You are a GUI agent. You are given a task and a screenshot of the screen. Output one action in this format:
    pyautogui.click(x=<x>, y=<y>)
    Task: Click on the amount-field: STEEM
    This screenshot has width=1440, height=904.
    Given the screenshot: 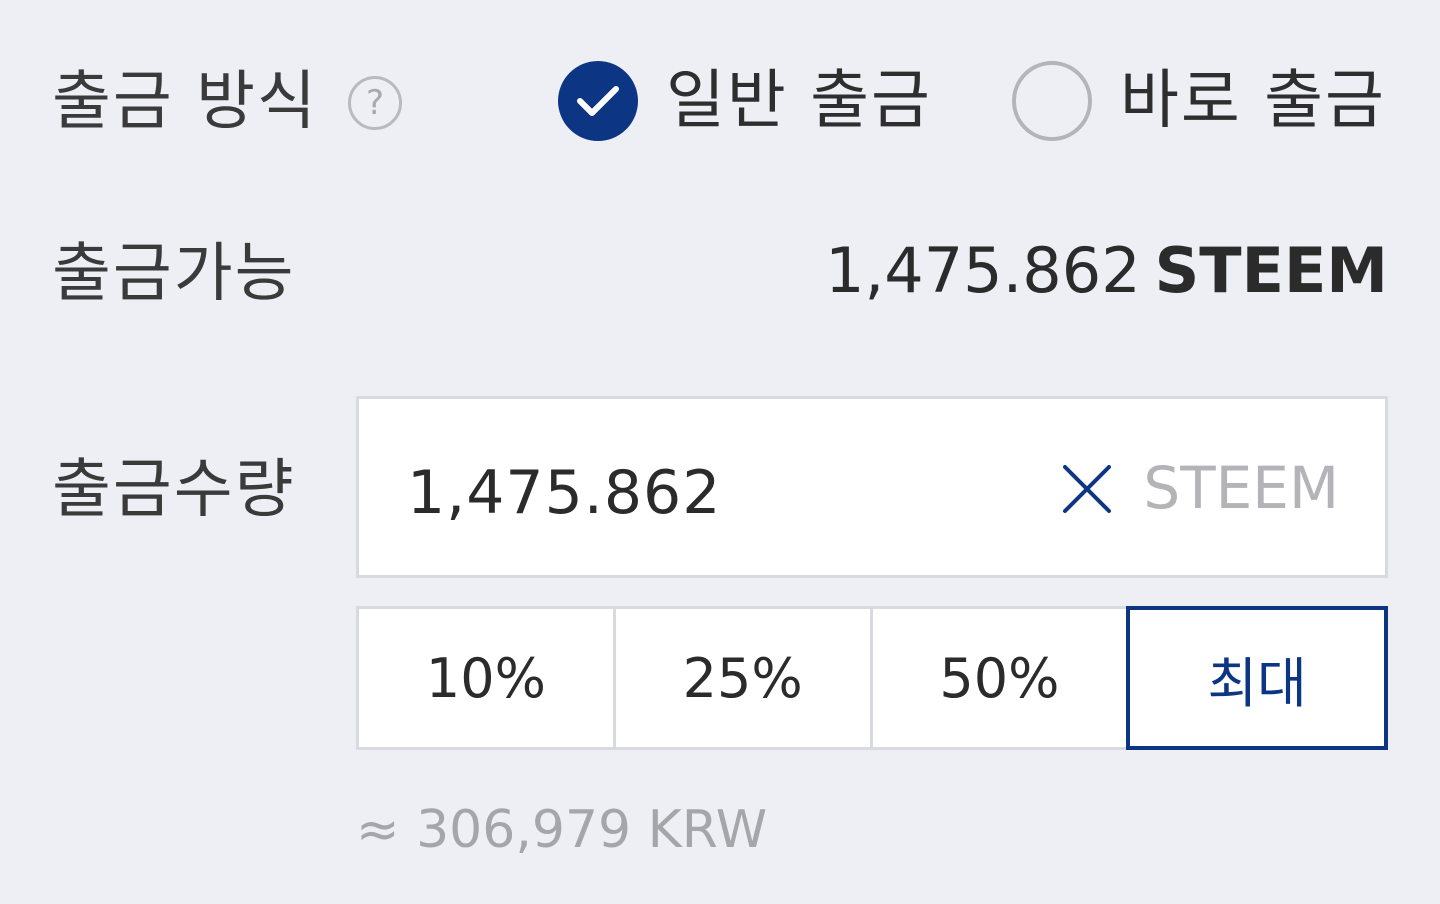 What is the action you would take?
    pyautogui.click(x=872, y=487)
    